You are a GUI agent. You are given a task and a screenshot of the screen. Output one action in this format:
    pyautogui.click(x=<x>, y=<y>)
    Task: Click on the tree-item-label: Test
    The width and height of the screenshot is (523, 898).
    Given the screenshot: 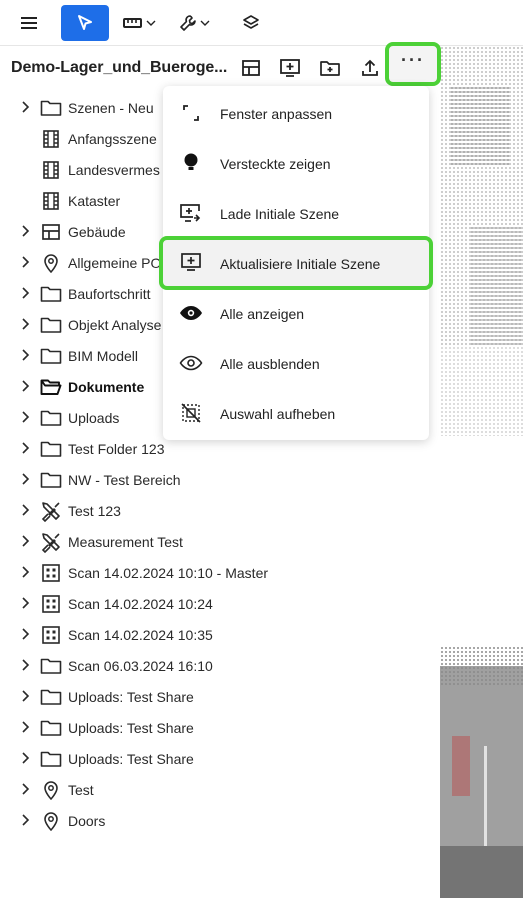 What is the action you would take?
    pyautogui.click(x=81, y=790)
    